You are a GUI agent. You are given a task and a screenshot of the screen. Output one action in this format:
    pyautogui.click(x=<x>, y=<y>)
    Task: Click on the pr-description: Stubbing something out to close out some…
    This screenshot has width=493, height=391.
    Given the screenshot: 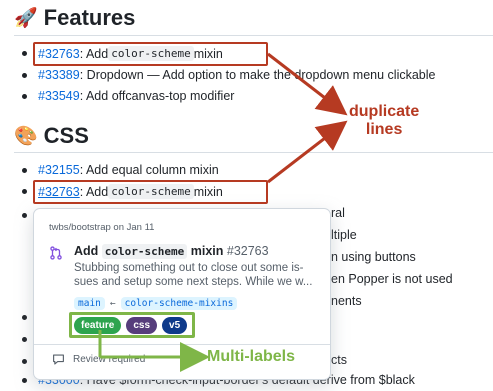 What is the action you would take?
    pyautogui.click(x=193, y=275)
    